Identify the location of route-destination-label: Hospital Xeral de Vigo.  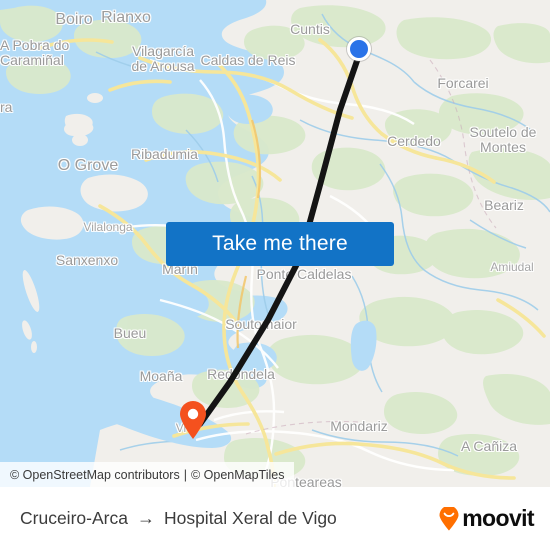
(250, 518).